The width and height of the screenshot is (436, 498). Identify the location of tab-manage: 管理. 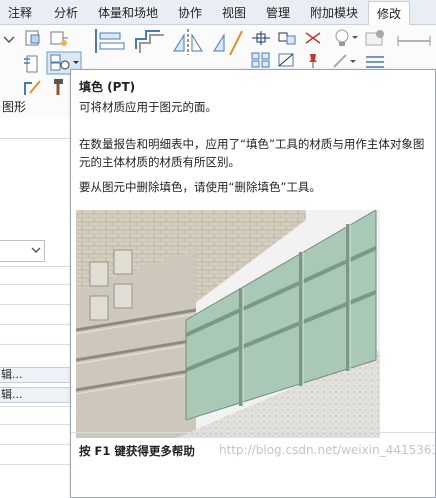
(278, 12).